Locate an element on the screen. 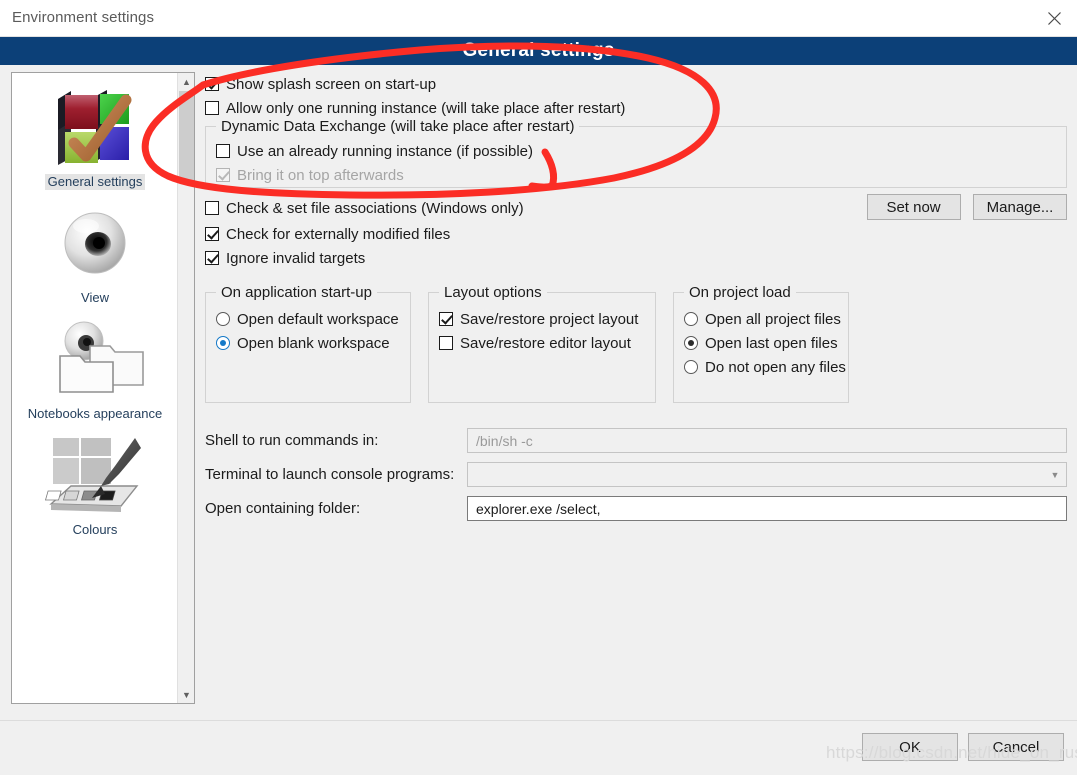 This screenshot has width=1077, height=775. sidebar-item-general-settings: General settings is located at coordinates (95, 136).